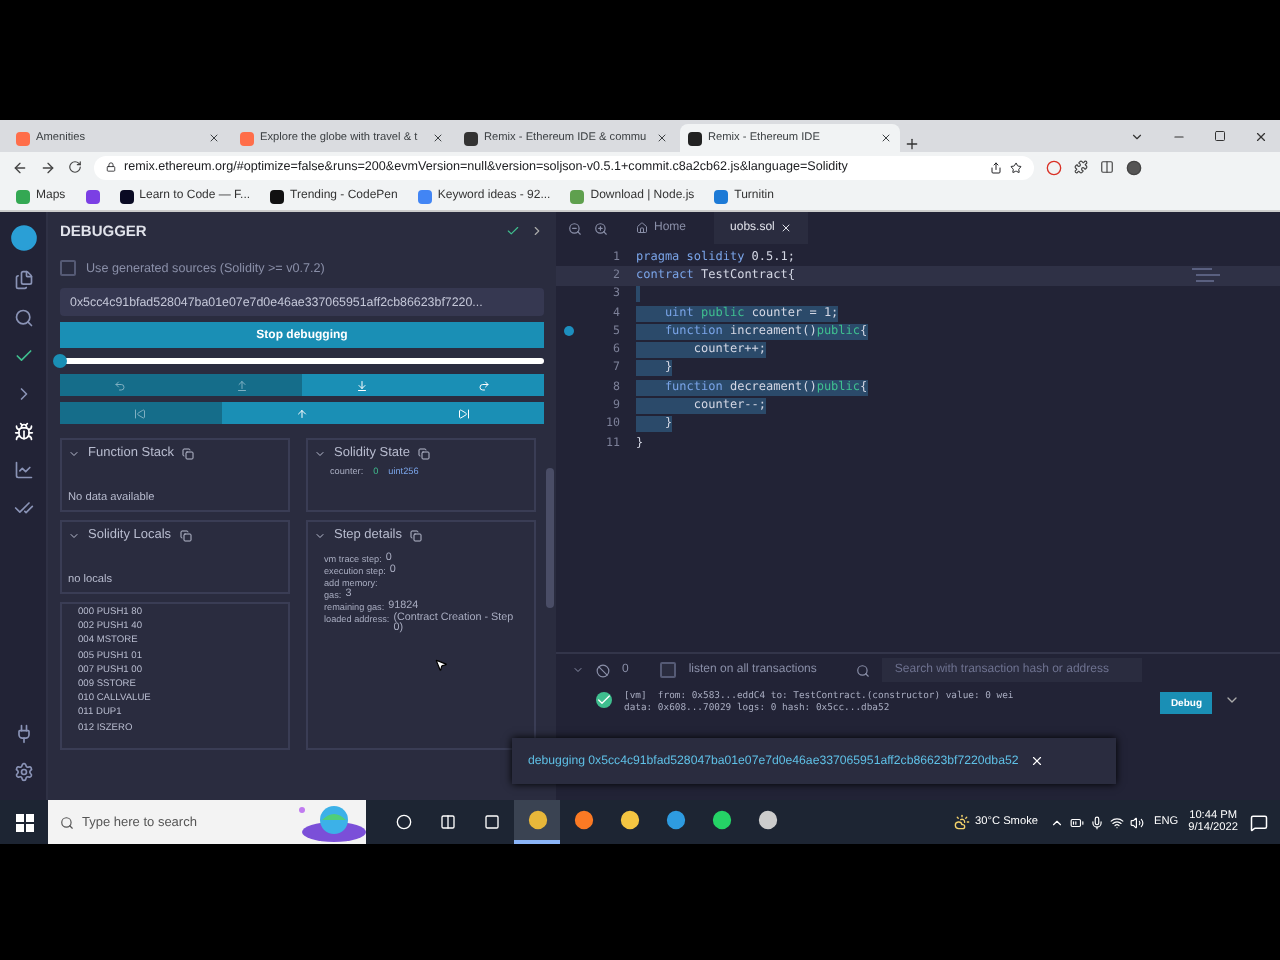  Describe the element at coordinates (1107, 167) in the screenshot. I see `side-panel-icon` at that location.